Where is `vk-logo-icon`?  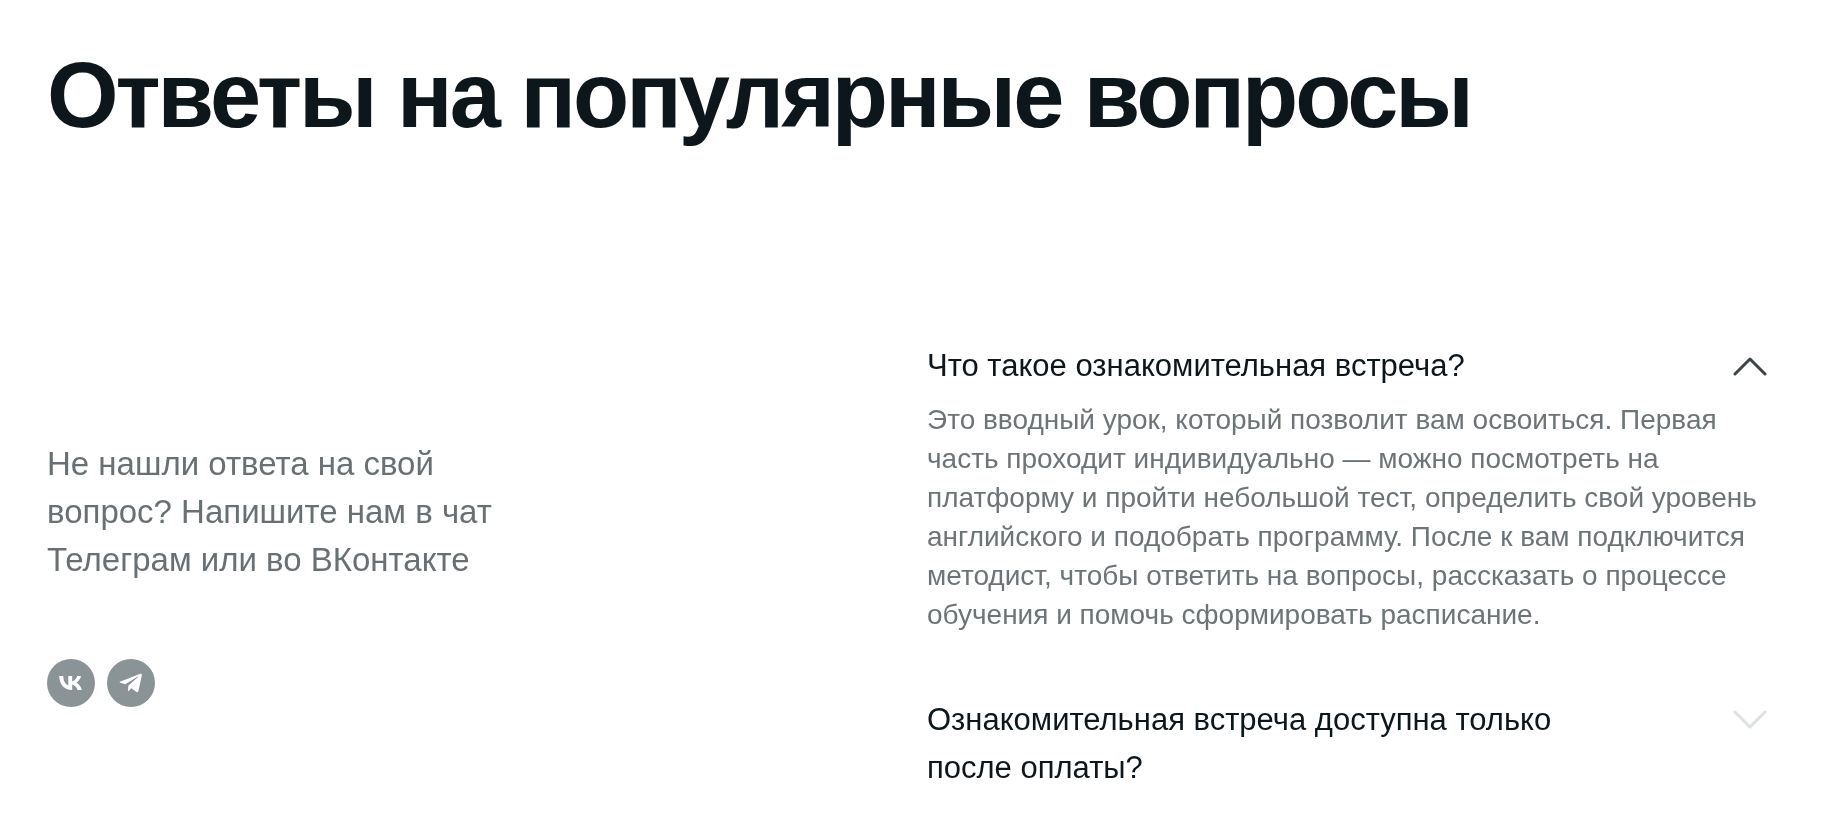 vk-logo-icon is located at coordinates (71, 683).